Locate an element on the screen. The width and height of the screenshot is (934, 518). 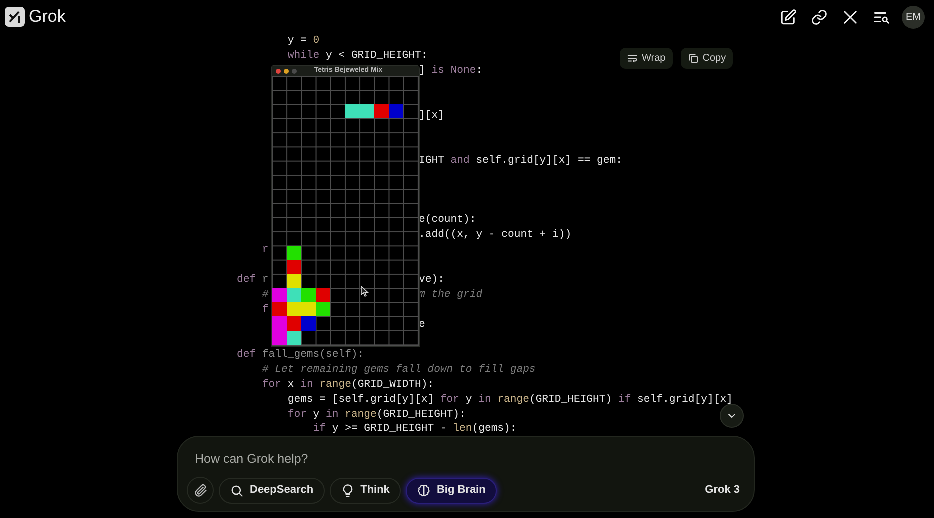
brain-icon is located at coordinates (423, 491).